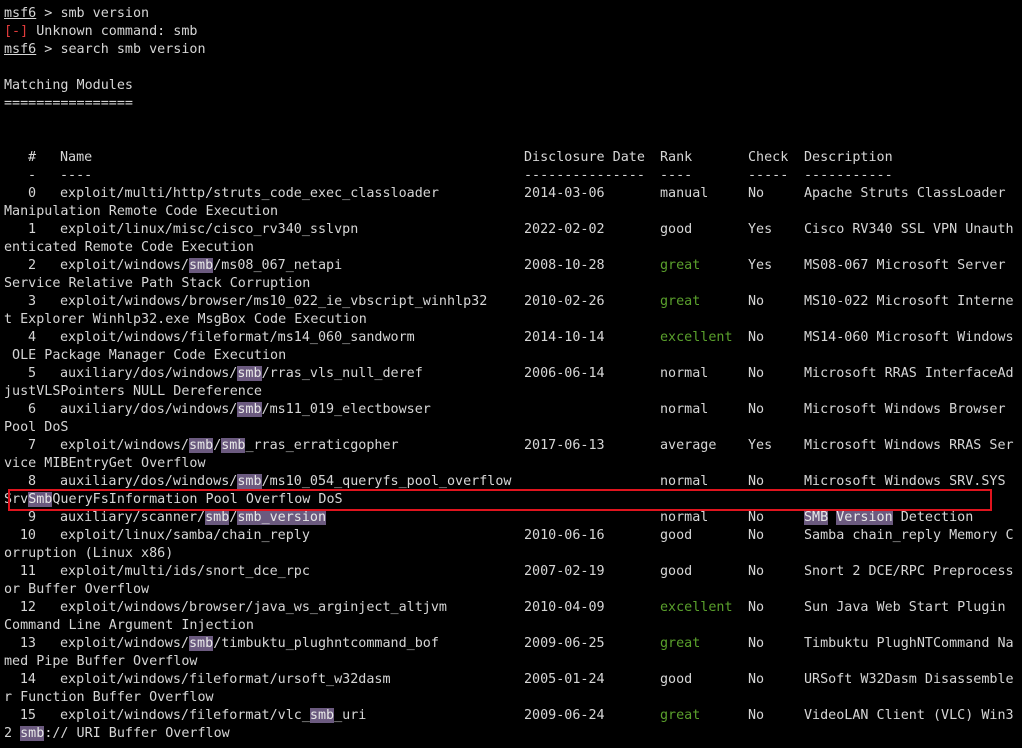 This screenshot has height=748, width=1022. I want to click on table-row-wrap: orruption (Linux x86), so click(513, 554).